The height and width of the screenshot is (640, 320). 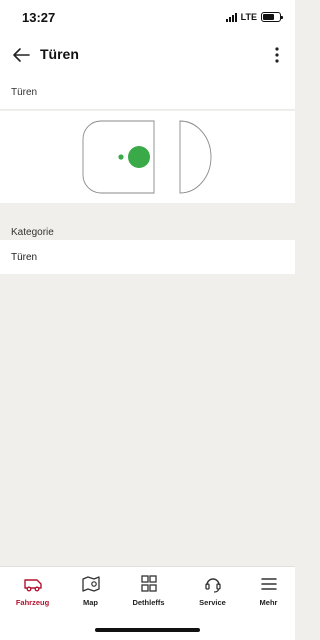 I want to click on app-bar: Türen, so click(x=147, y=55).